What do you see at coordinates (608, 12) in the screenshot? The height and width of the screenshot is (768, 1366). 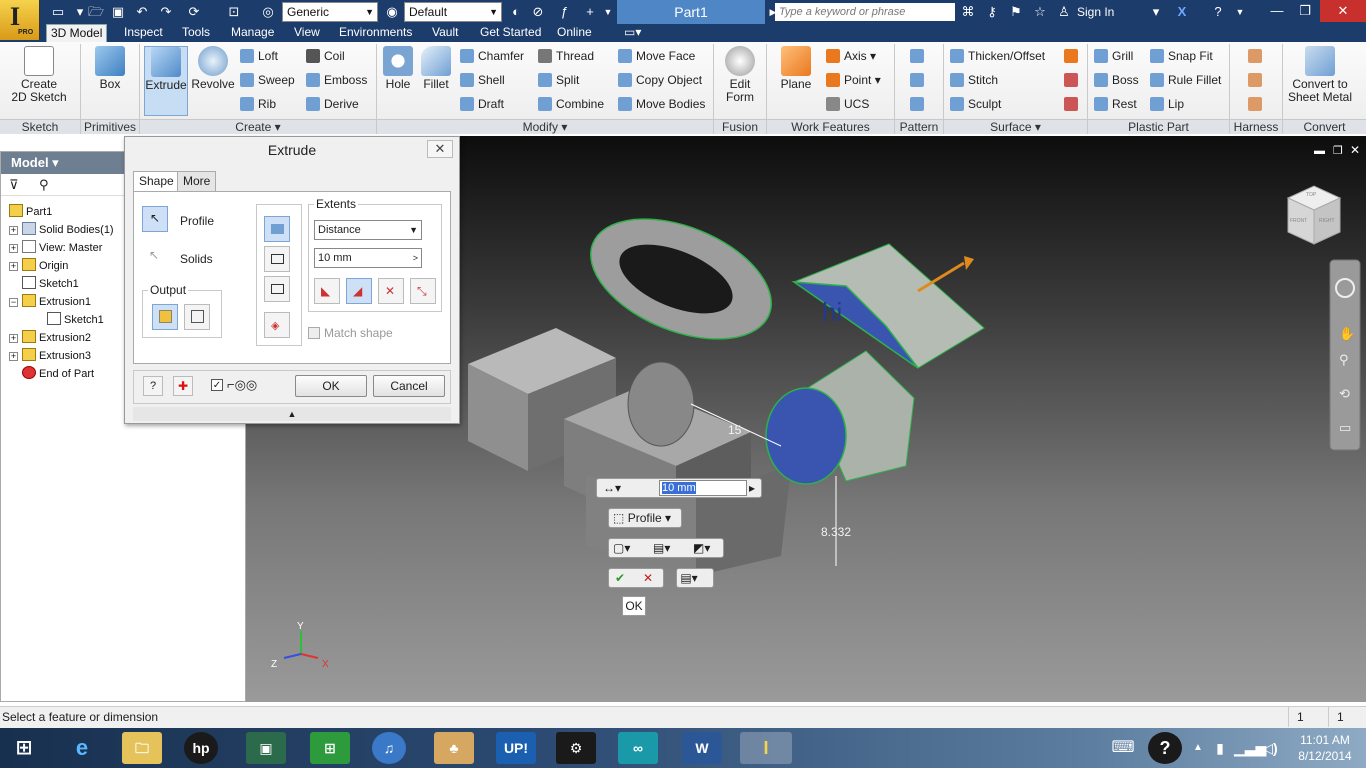 I see `customize-dropdown-icon: ▼` at bounding box center [608, 12].